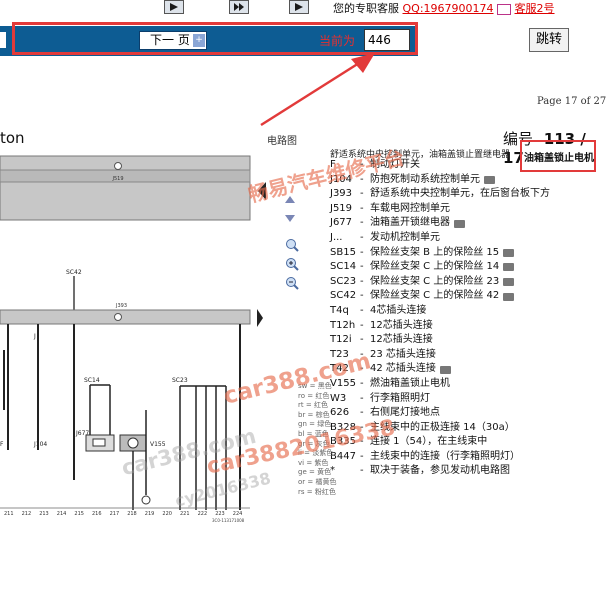  I want to click on legend-desc: 4芯插头连接, so click(398, 310).